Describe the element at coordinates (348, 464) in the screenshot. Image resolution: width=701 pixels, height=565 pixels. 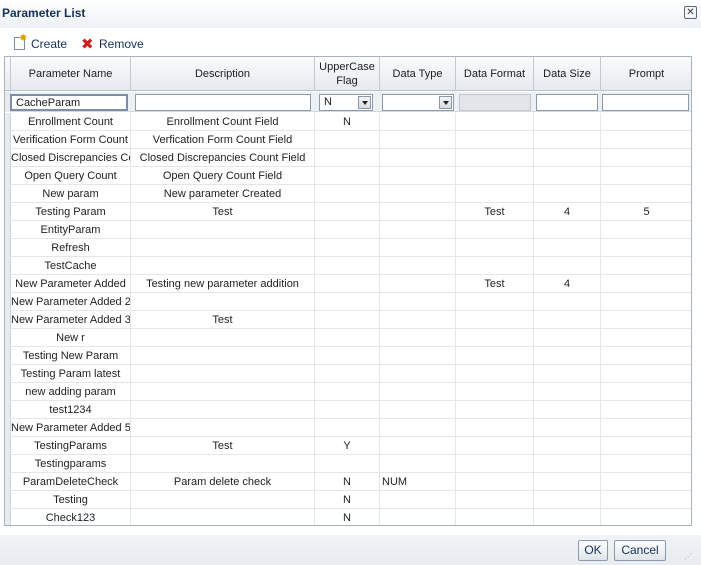
I see `table-row: Testingparams` at that location.